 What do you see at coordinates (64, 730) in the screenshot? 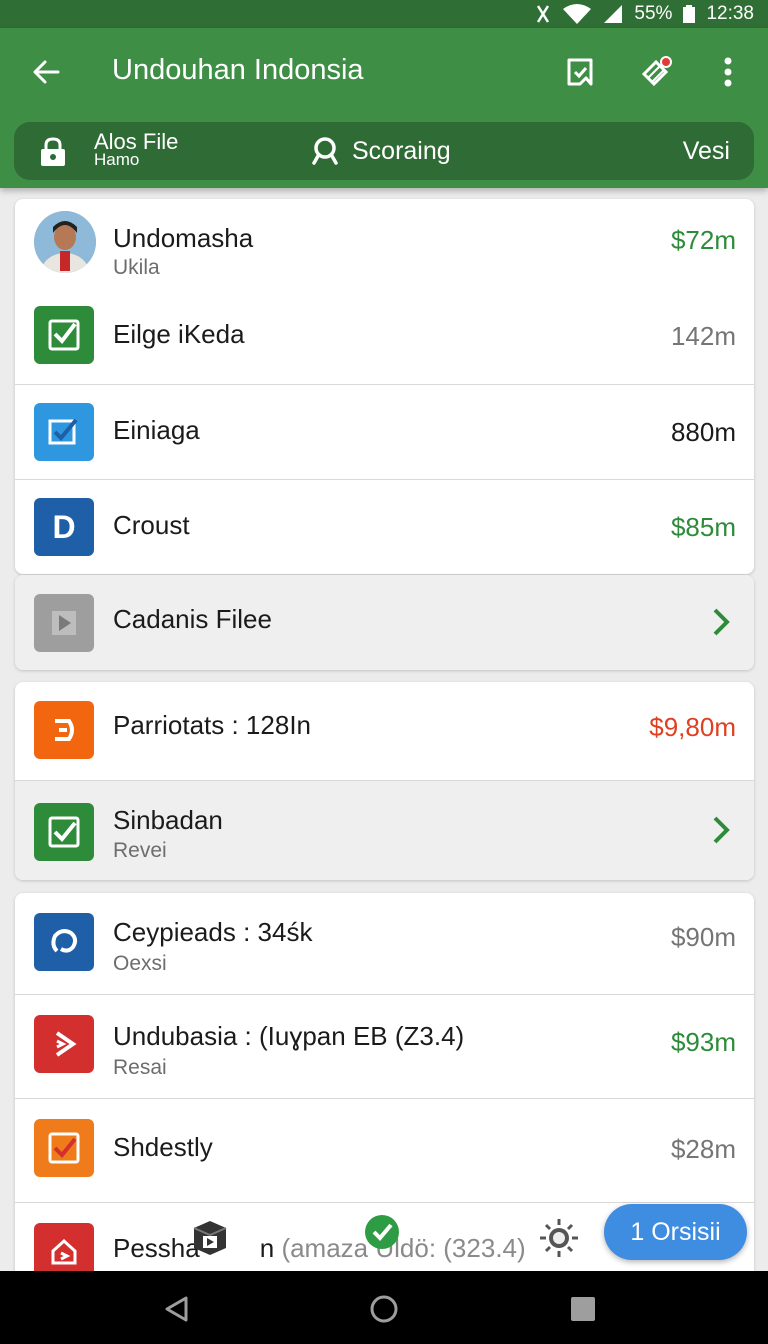
I see `orange-doc-icon` at bounding box center [64, 730].